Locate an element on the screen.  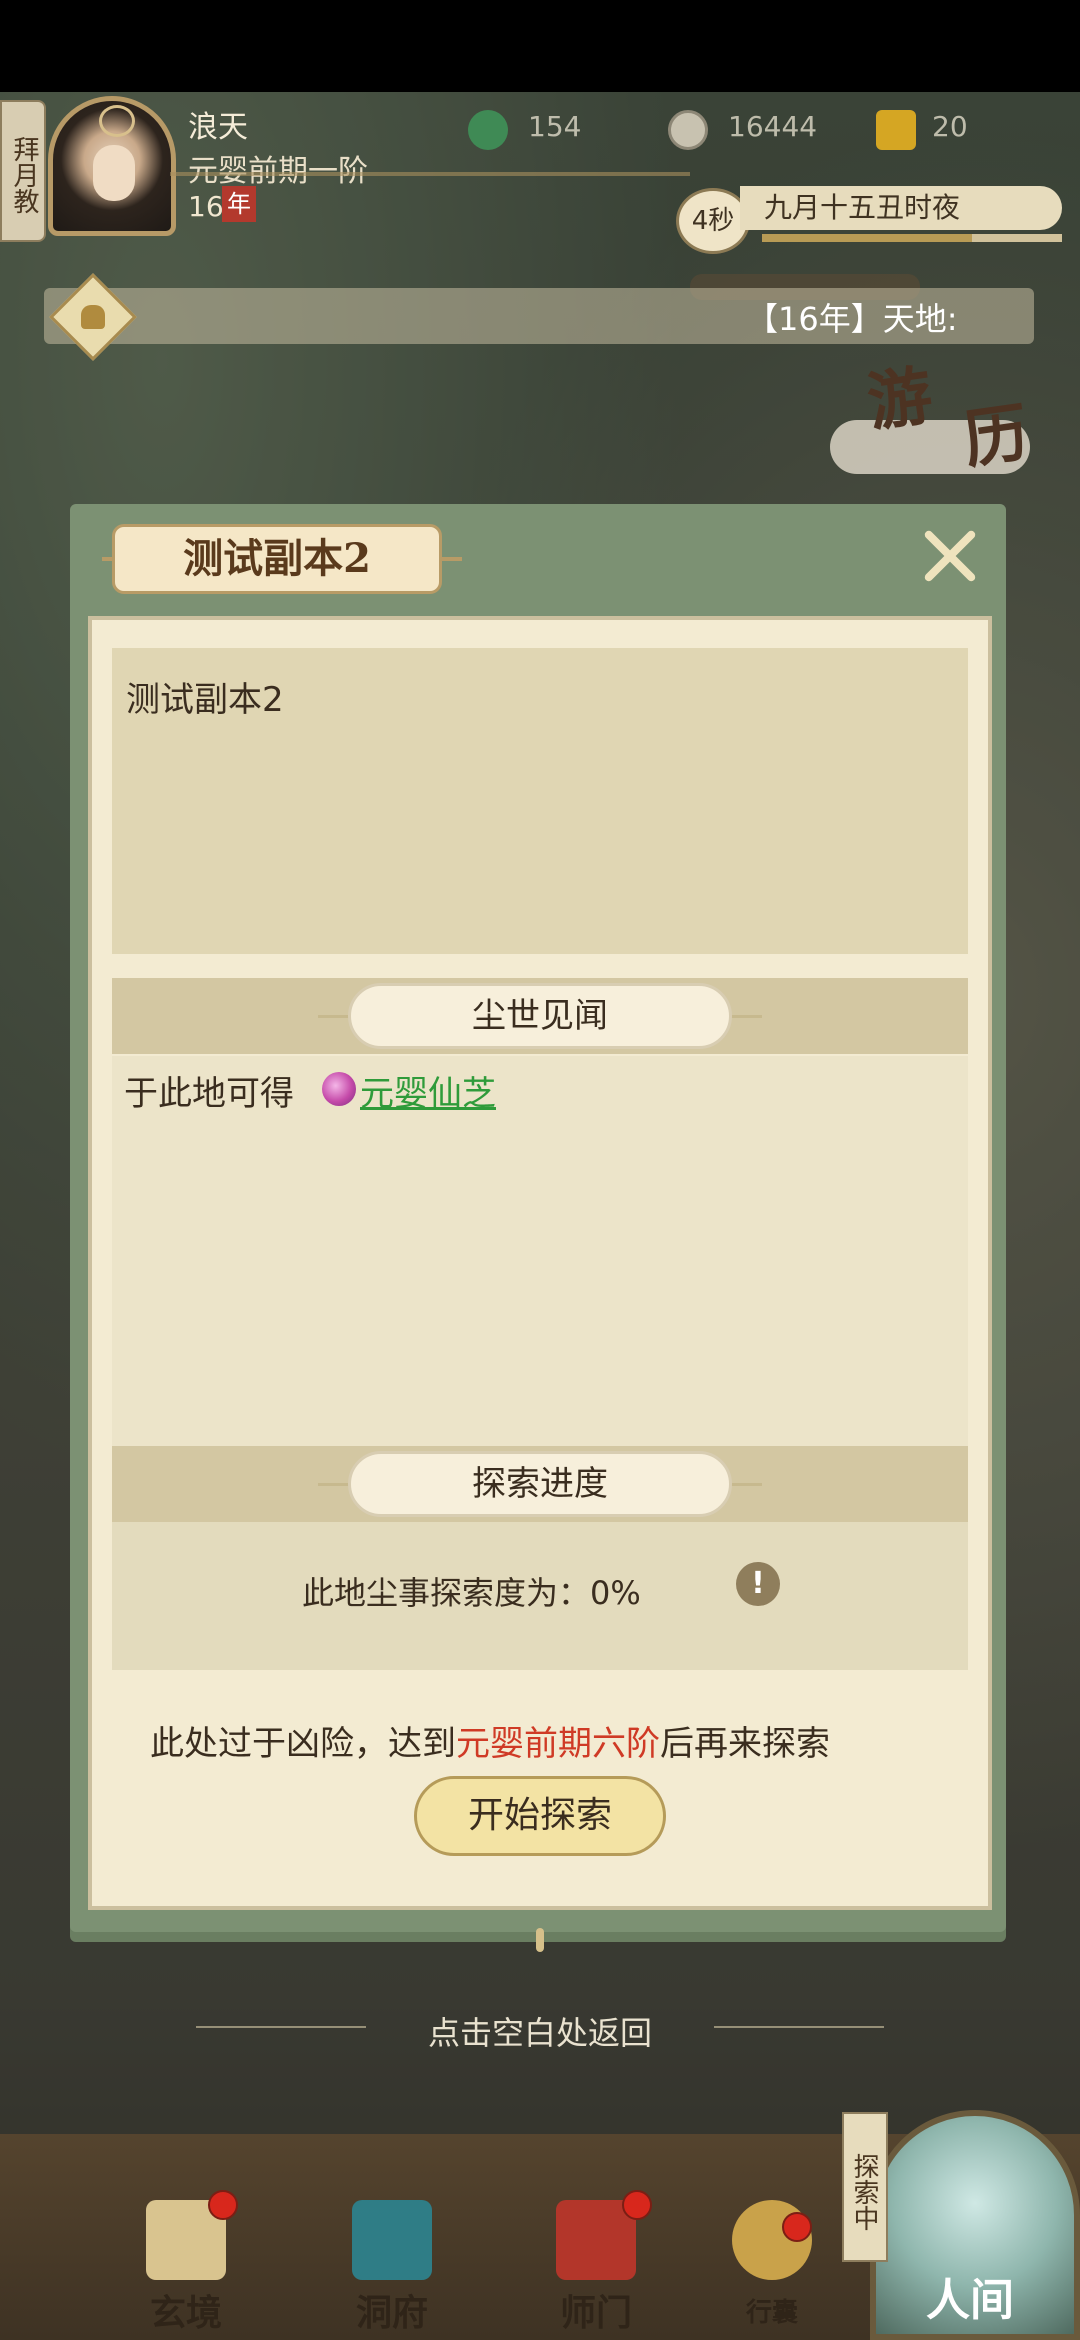
age-unit-badge: 年 is located at coordinates (239, 204).